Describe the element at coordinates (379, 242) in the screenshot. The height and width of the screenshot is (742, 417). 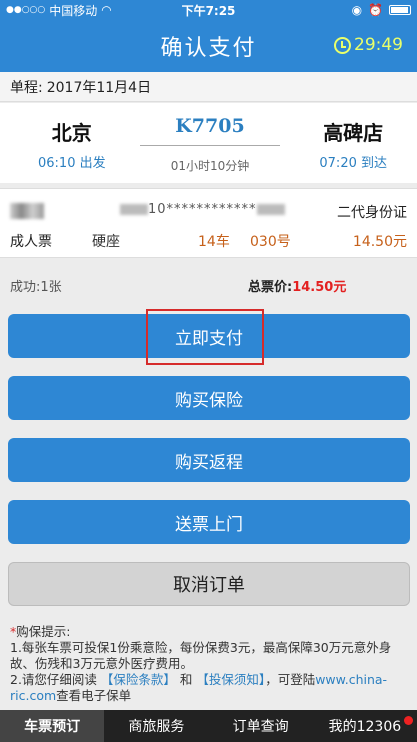
I see `ticket-price: 14.50元` at that location.